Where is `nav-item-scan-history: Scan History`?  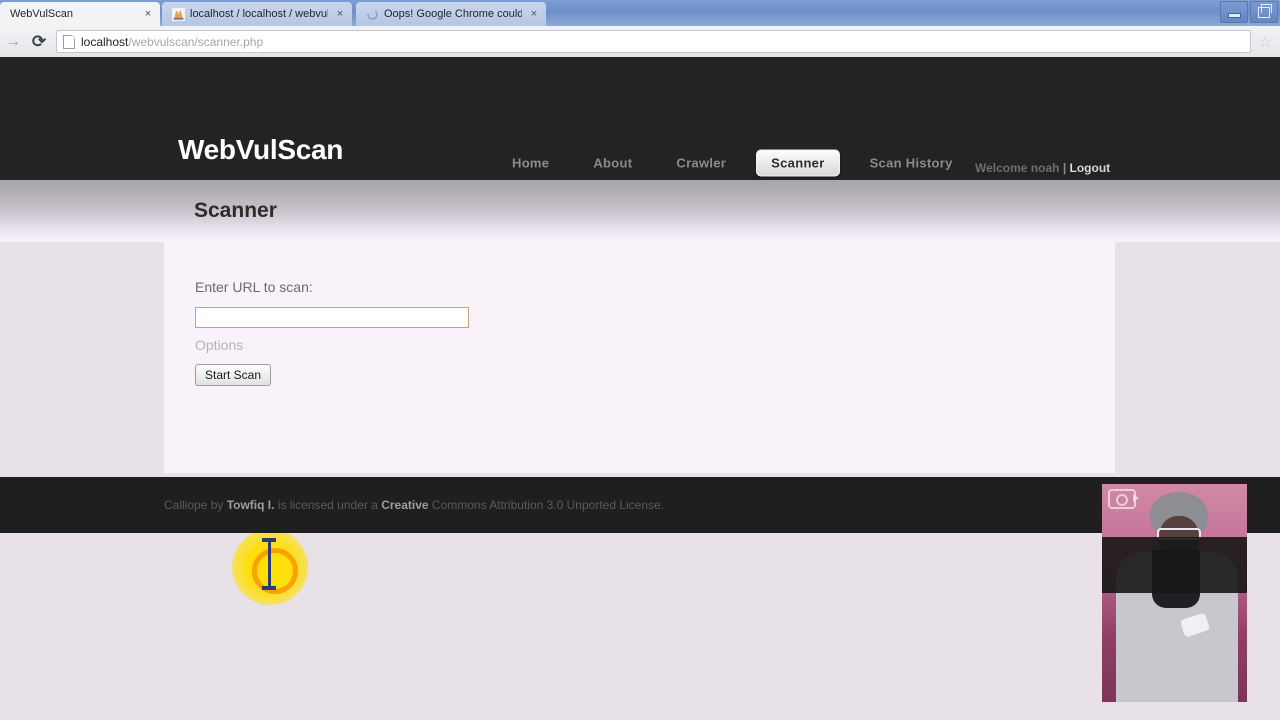
nav-item-scan-history: Scan History is located at coordinates (911, 163).